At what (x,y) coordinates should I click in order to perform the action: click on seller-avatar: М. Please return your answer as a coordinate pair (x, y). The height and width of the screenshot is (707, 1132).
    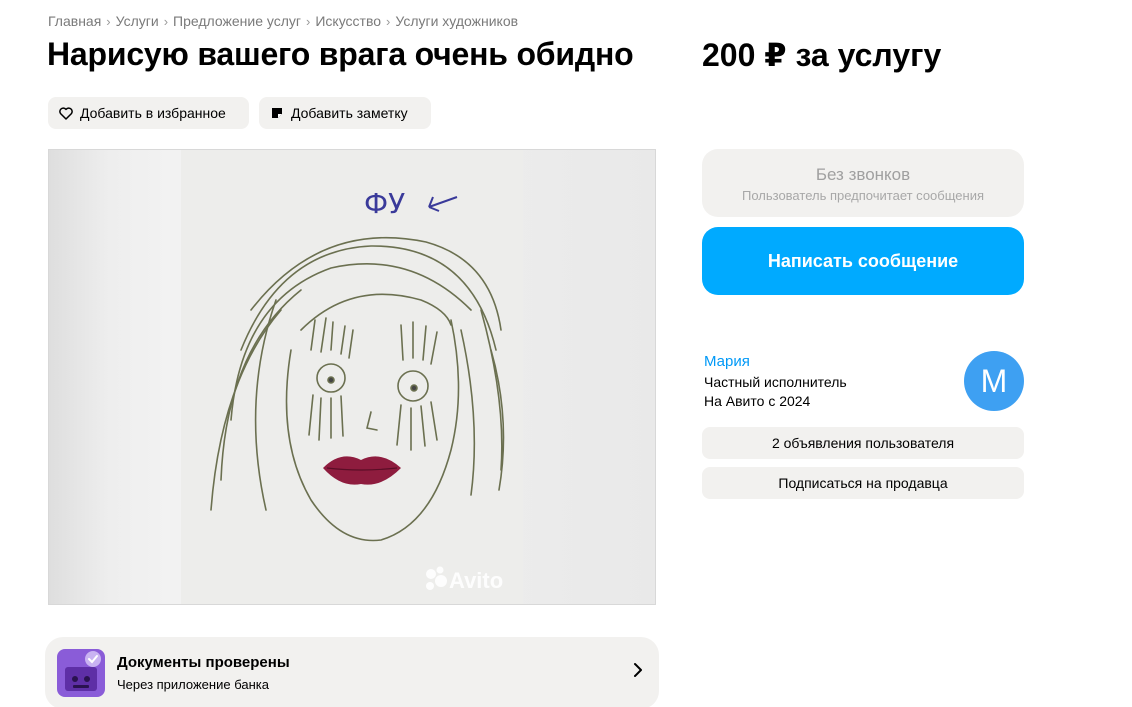
    Looking at the image, I should click on (994, 381).